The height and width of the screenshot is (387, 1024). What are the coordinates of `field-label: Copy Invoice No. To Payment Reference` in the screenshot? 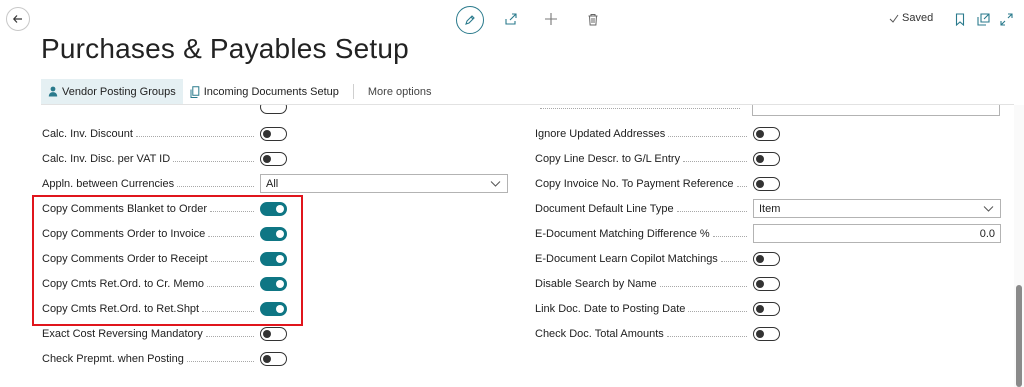 It's located at (644, 183).